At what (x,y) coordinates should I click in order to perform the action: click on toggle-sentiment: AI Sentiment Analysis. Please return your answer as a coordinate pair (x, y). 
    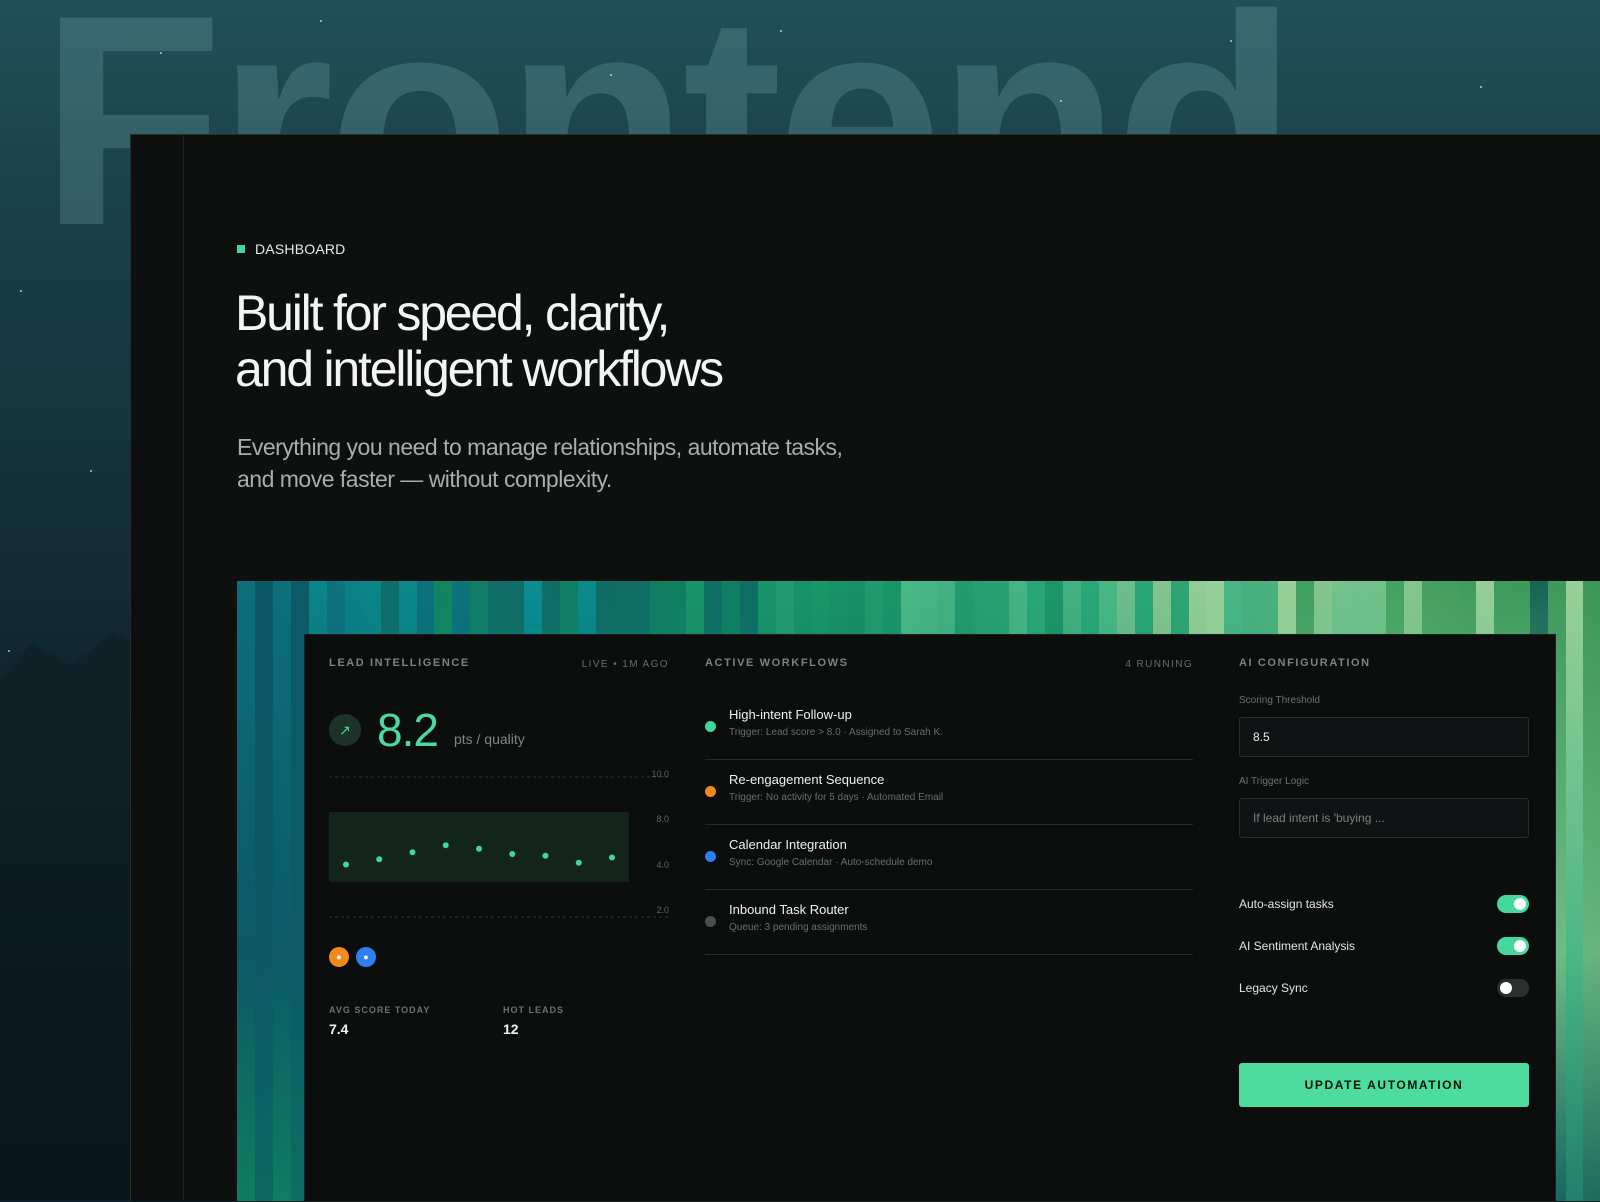
    Looking at the image, I should click on (1384, 947).